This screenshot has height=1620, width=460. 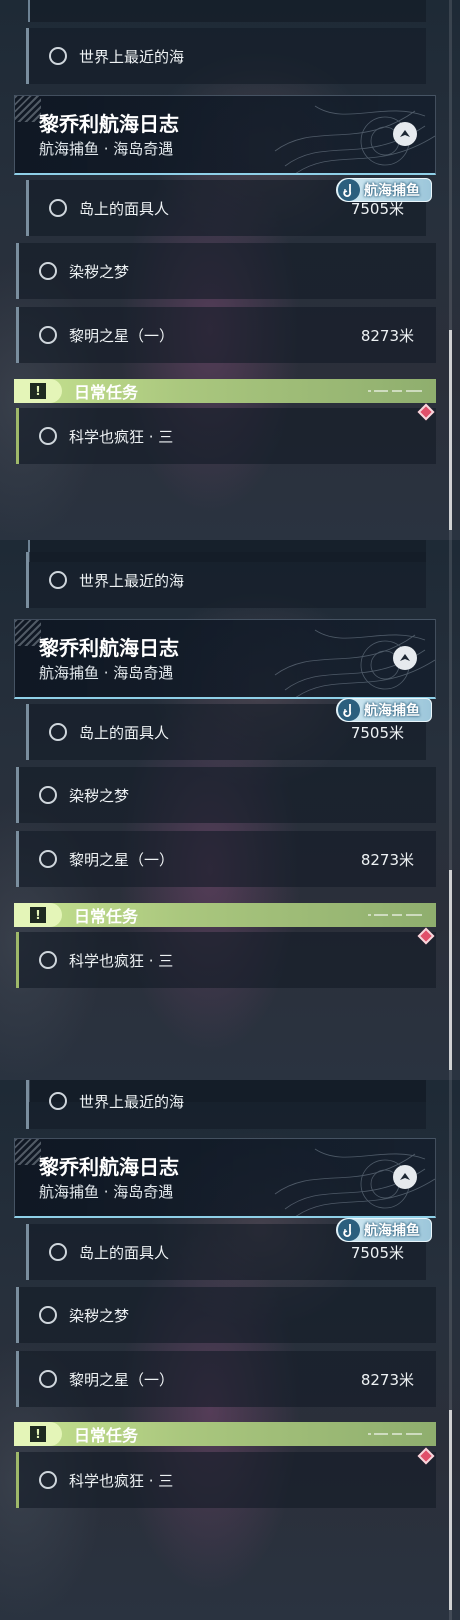 What do you see at coordinates (227, 11) in the screenshot?
I see `previous-quest-strip` at bounding box center [227, 11].